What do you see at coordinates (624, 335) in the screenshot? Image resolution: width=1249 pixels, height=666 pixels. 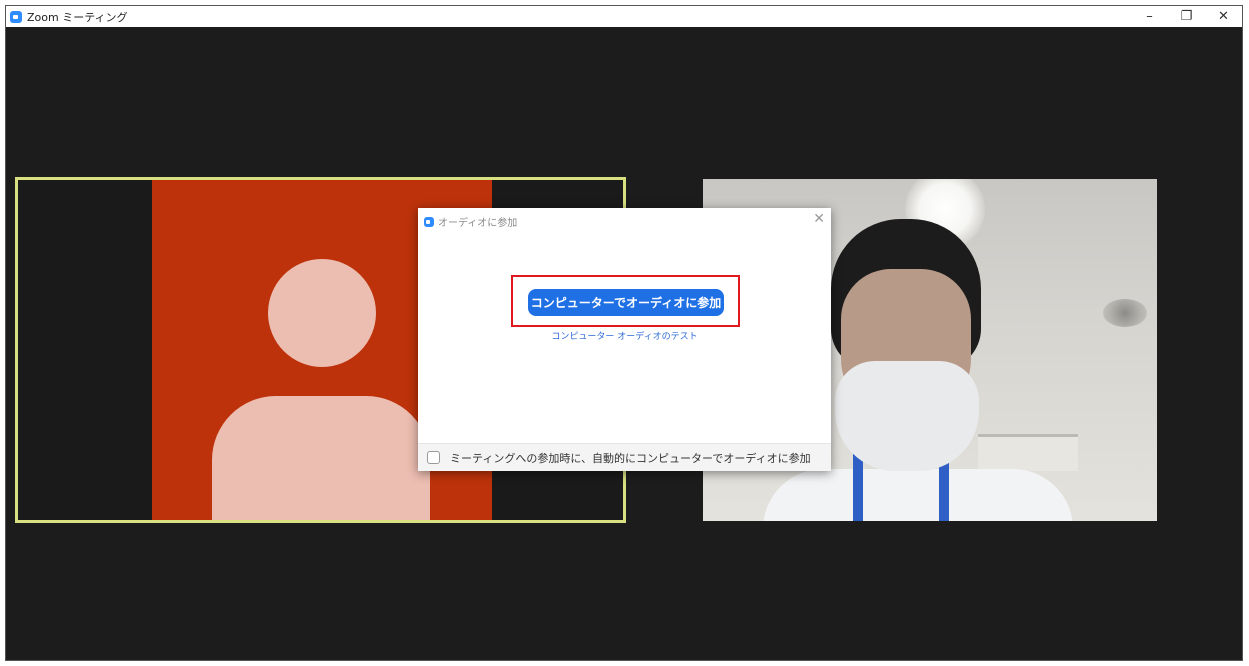 I see `test-computer-audio-link: コンピューター オーディオのテスト` at bounding box center [624, 335].